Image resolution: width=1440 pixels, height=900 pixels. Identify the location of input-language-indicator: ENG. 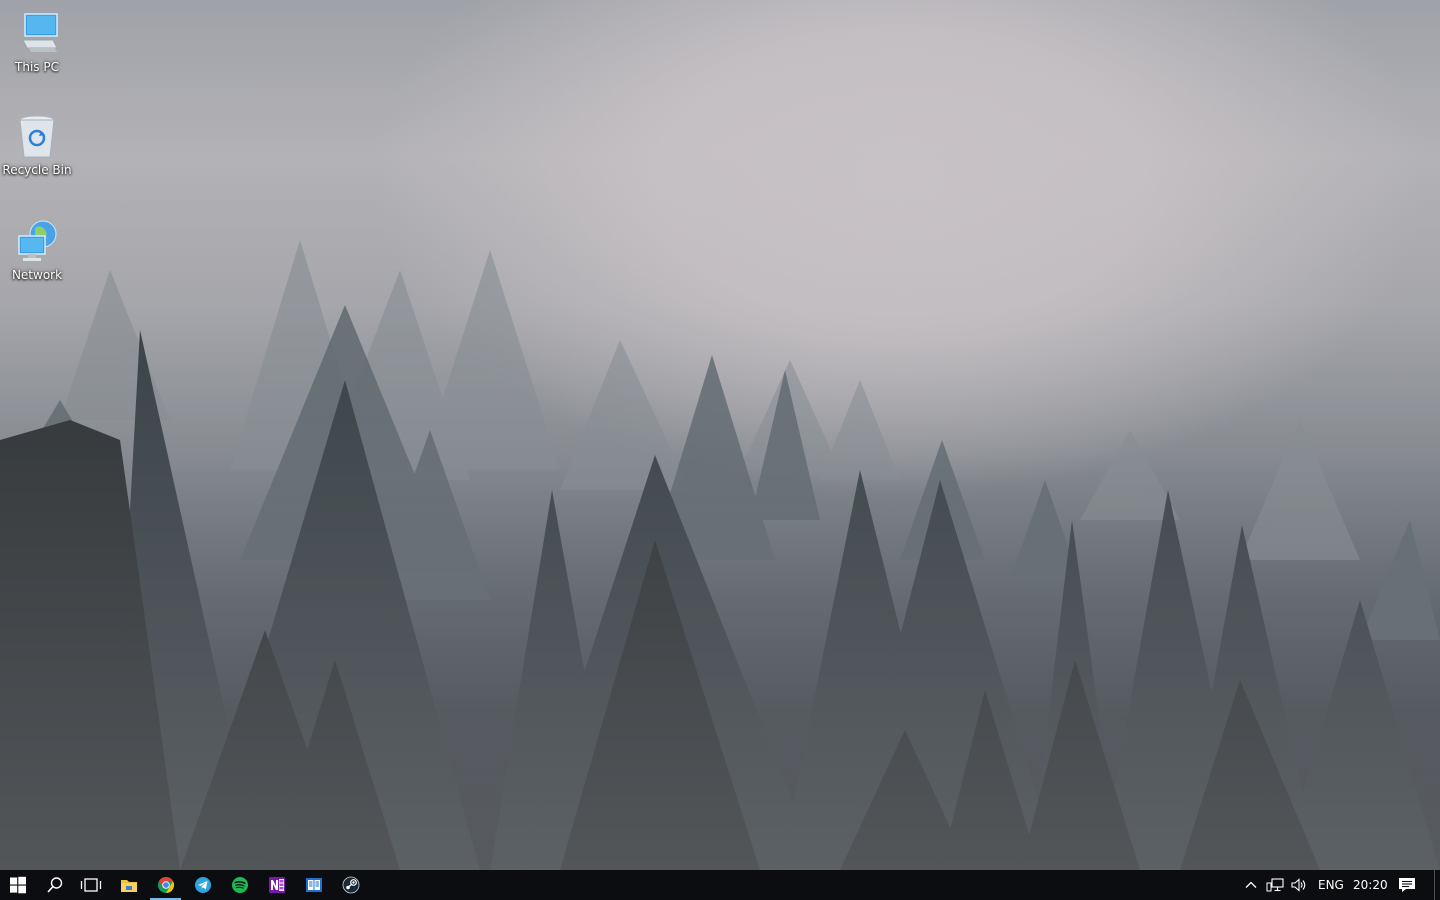
(1331, 885).